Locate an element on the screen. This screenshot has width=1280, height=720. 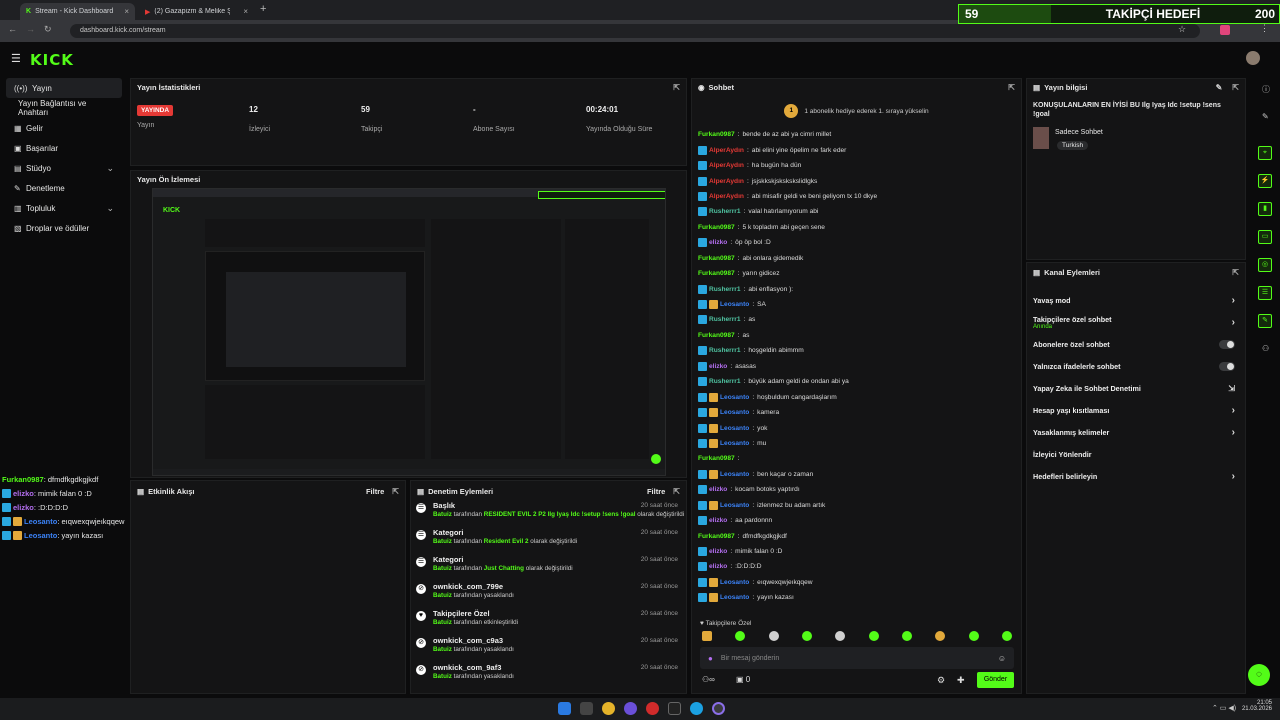
bookmark-star-icon: ☆ is located at coordinates (1182, 29).